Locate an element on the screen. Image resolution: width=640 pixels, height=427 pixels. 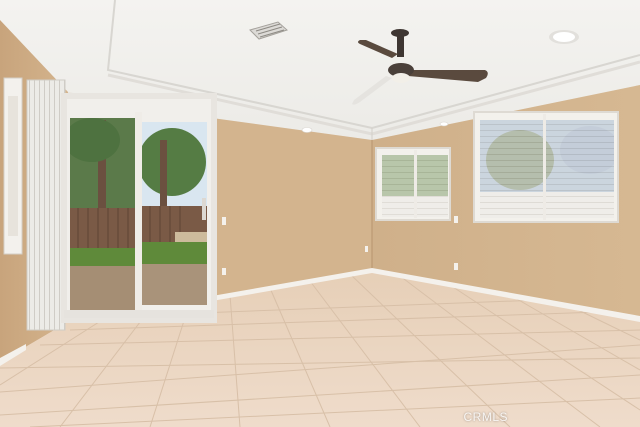
door-right-pane is located at coordinates (174, 213).